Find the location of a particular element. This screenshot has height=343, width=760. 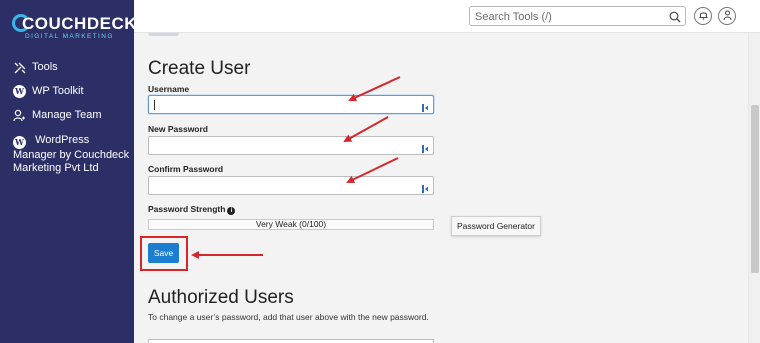

search-icon is located at coordinates (675, 16).